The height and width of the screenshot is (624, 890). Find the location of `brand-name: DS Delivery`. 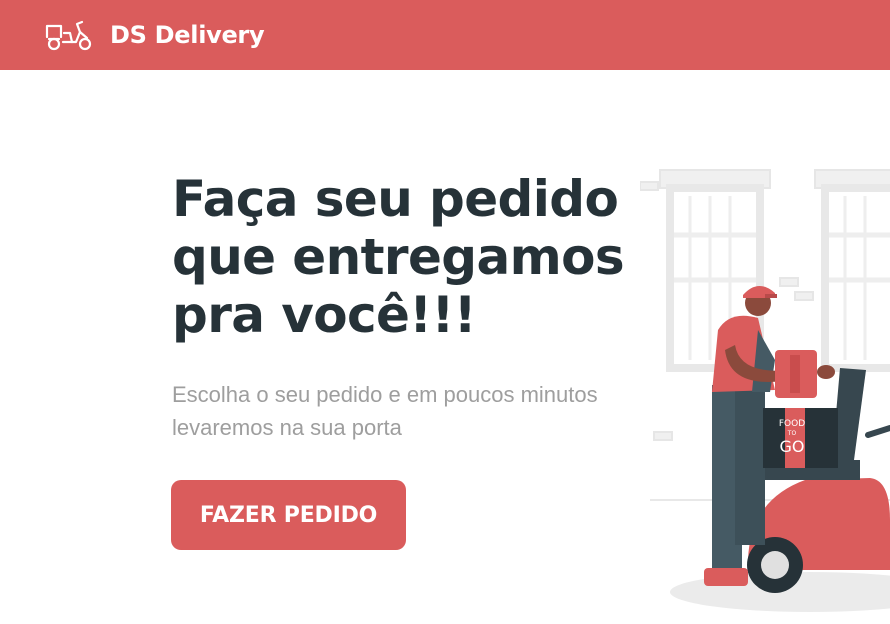

brand-name: DS Delivery is located at coordinates (187, 35).